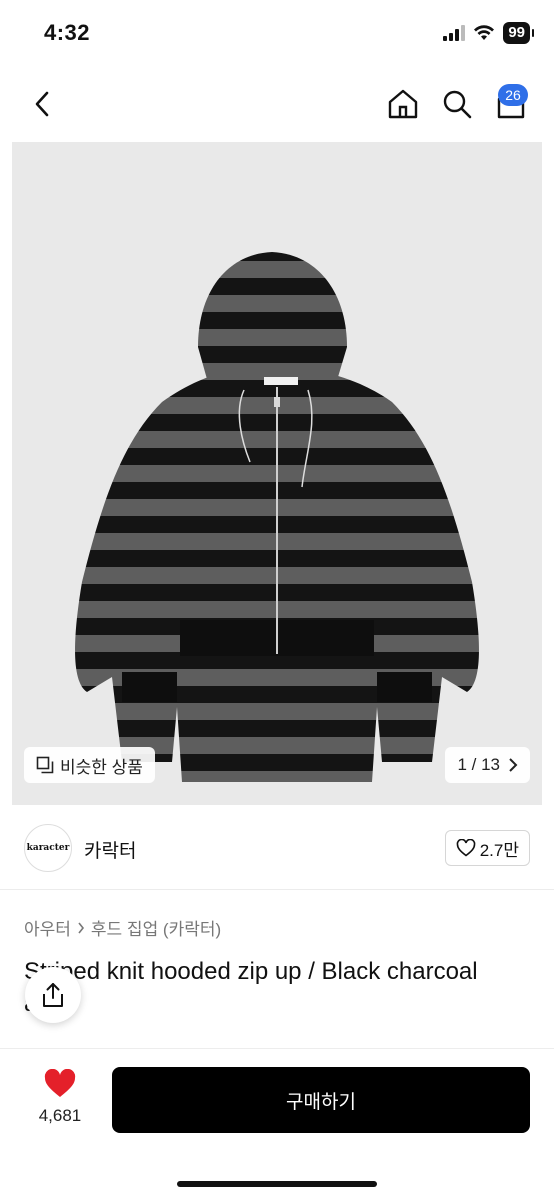  What do you see at coordinates (321, 1100) in the screenshot?
I see `buy-button: 구매하기` at bounding box center [321, 1100].